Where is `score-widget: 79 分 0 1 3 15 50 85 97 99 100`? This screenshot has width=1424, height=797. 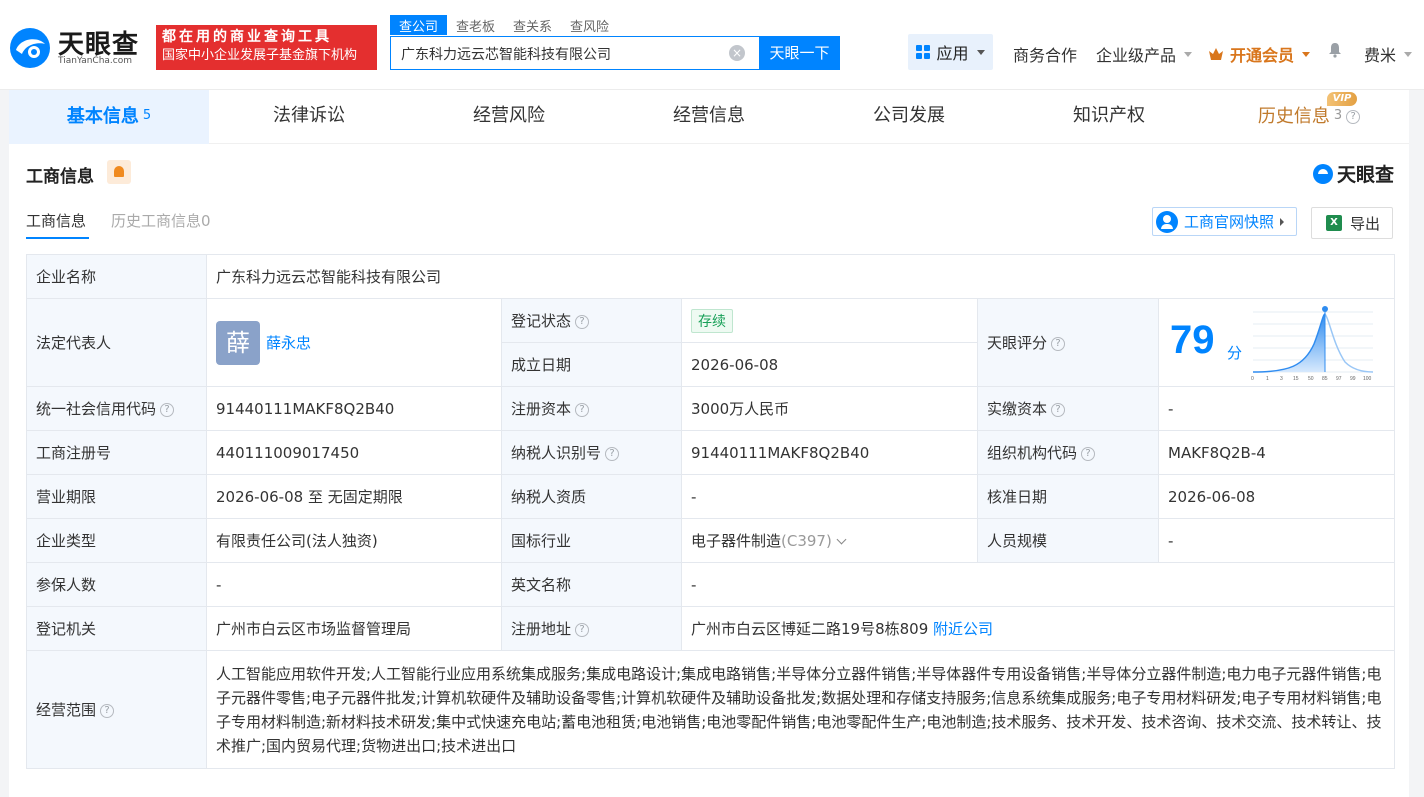 score-widget: 79 分 0 1 3 15 50 85 97 99 100 is located at coordinates (1277, 343).